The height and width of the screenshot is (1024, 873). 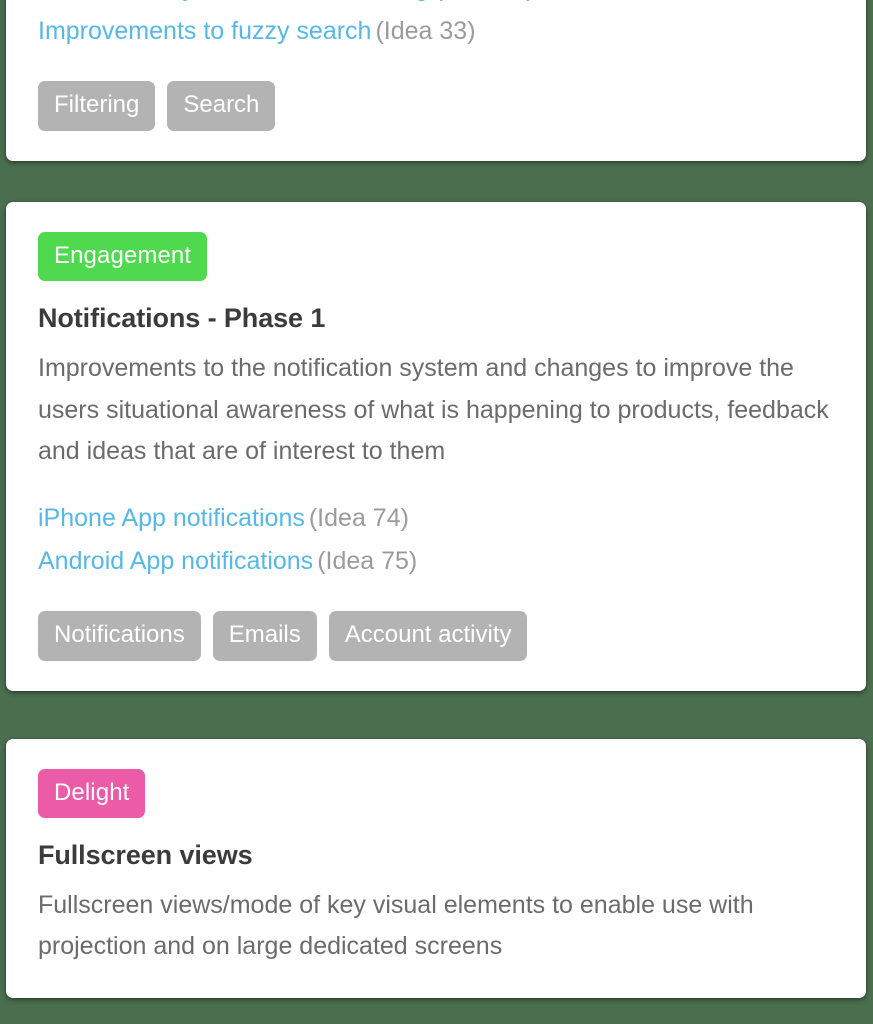 I want to click on idea-reference: (Idea 21), so click(x=484, y=1).